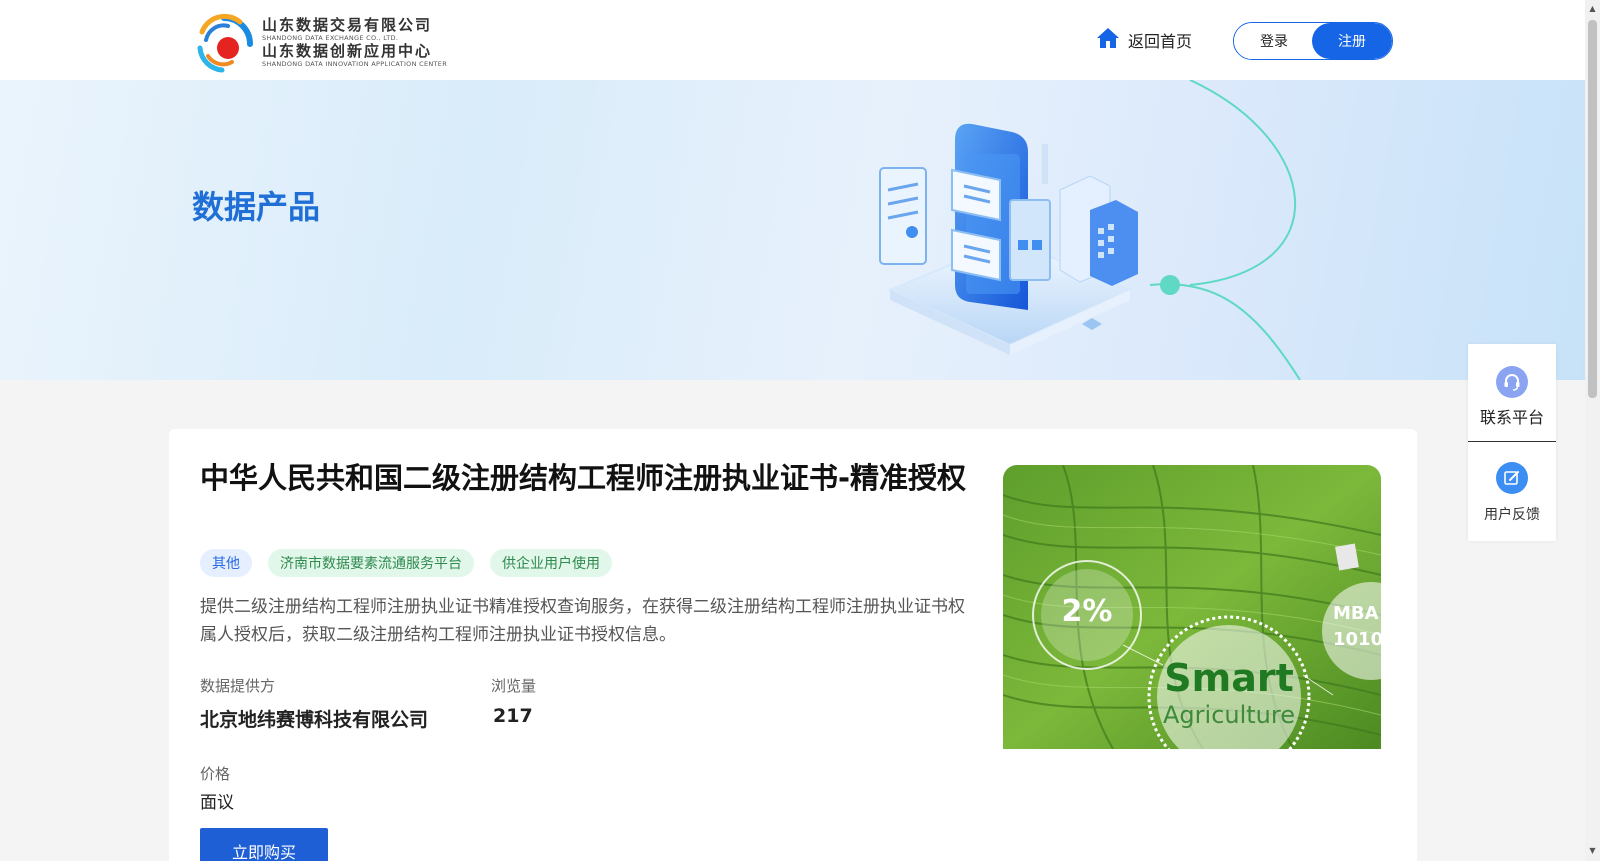 This screenshot has height=861, width=1600. I want to click on provider-label: 数据提供方, so click(238, 686).